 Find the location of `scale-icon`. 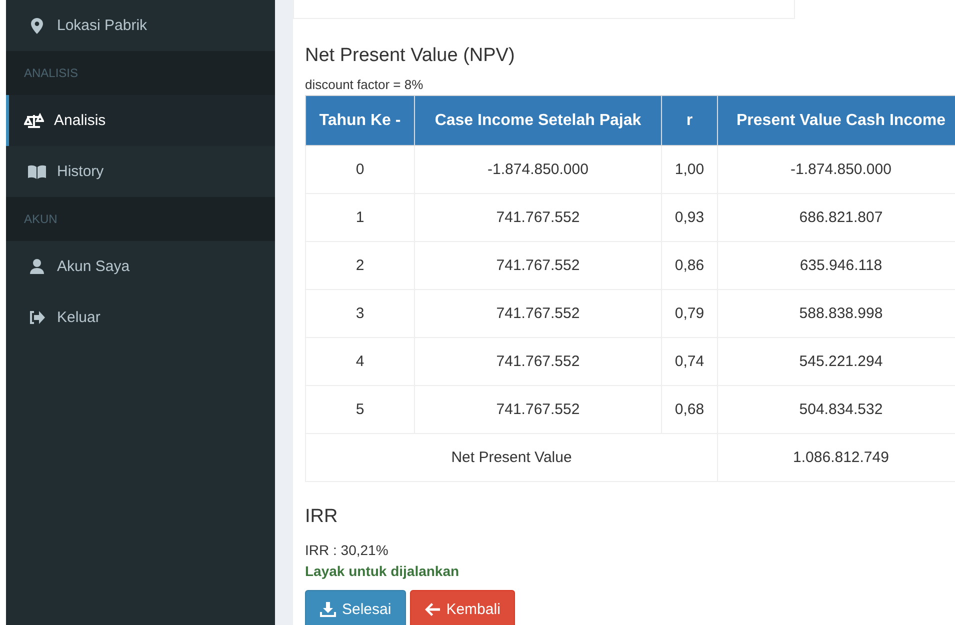

scale-icon is located at coordinates (34, 120).